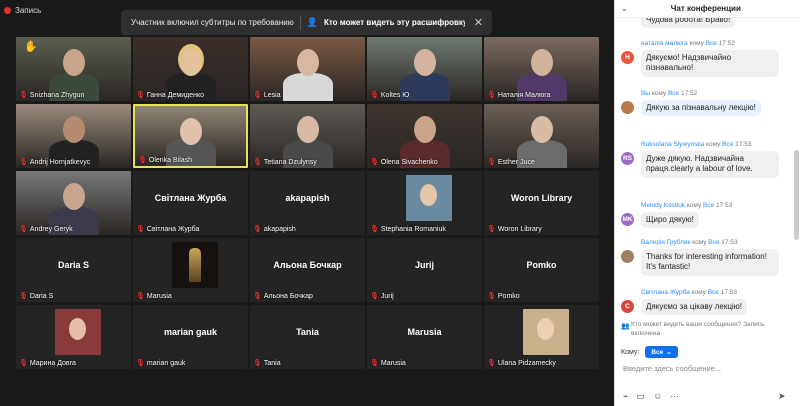  I want to click on more-icon: ···, so click(674, 396).